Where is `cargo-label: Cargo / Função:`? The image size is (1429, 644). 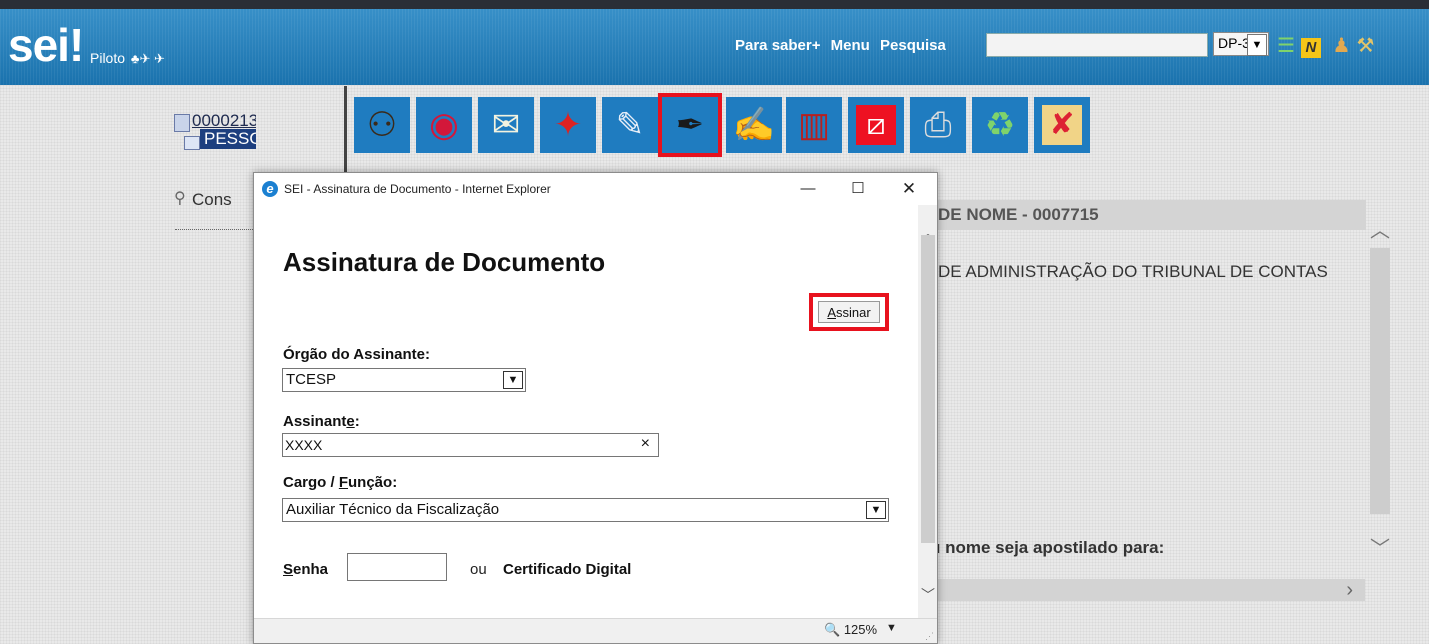
cargo-label: Cargo / Função: is located at coordinates (340, 482).